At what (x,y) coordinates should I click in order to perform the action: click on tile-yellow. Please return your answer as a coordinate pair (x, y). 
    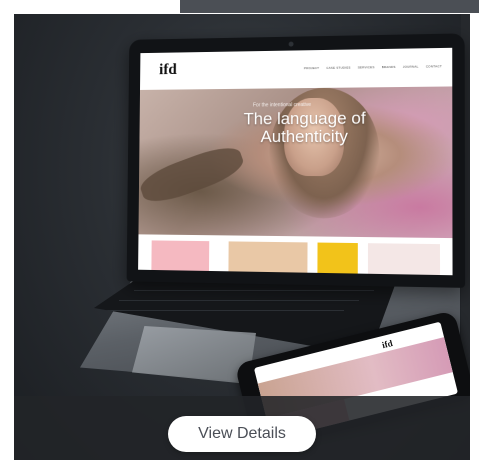
    Looking at the image, I should click on (337, 258).